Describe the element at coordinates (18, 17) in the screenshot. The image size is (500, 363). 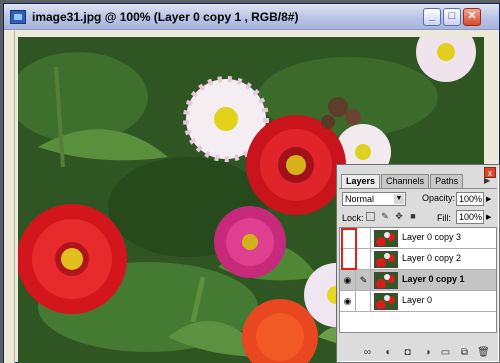
I see `photoshop-document-icon` at that location.